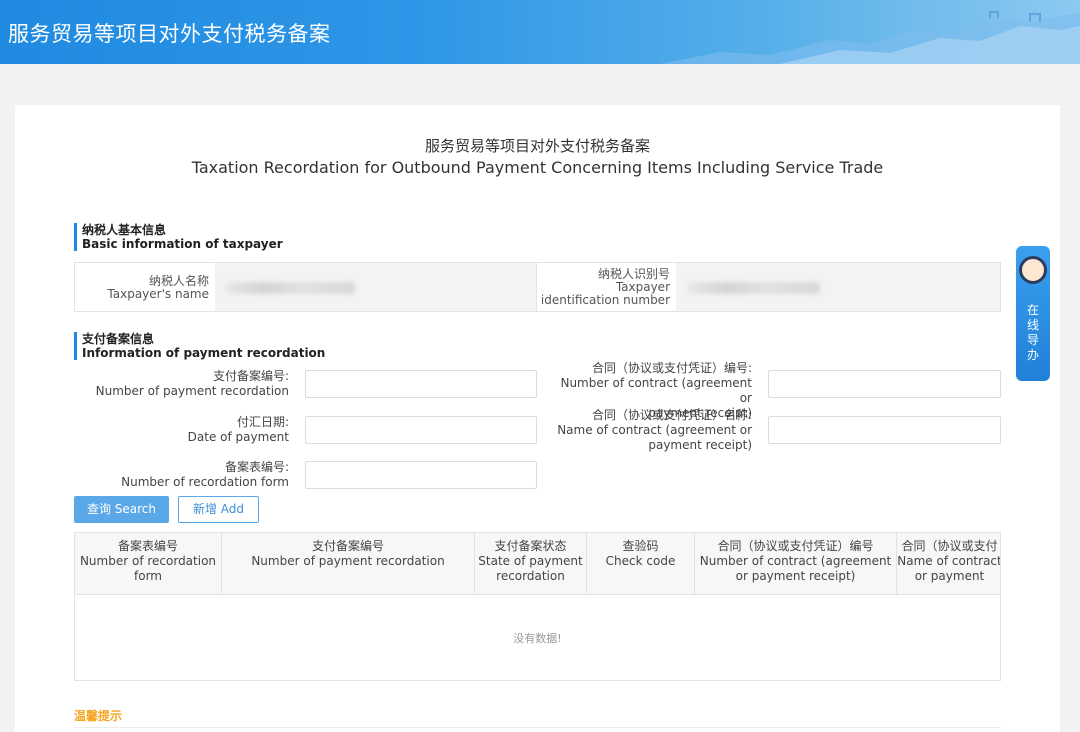 This screenshot has height=732, width=1080. I want to click on online-guide-label: 在 线 导 办, so click(1032, 332).